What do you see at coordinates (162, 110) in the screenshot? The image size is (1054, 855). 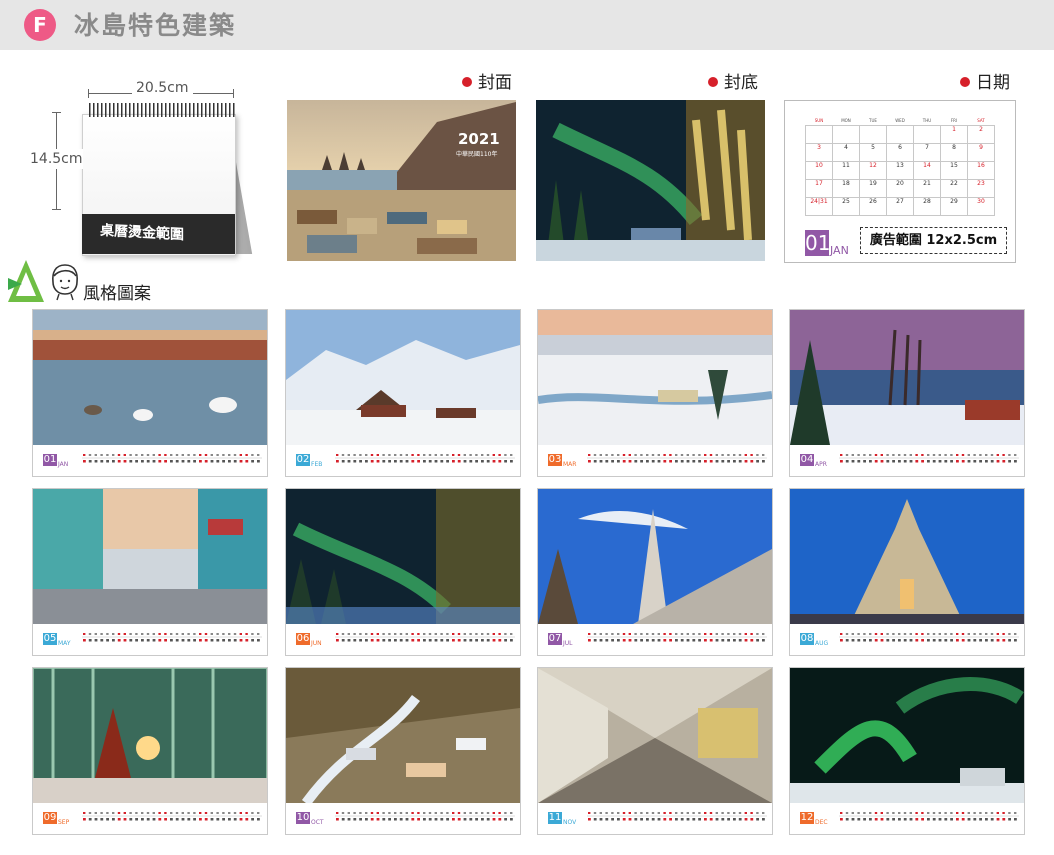 I see `spiral-binding` at bounding box center [162, 110].